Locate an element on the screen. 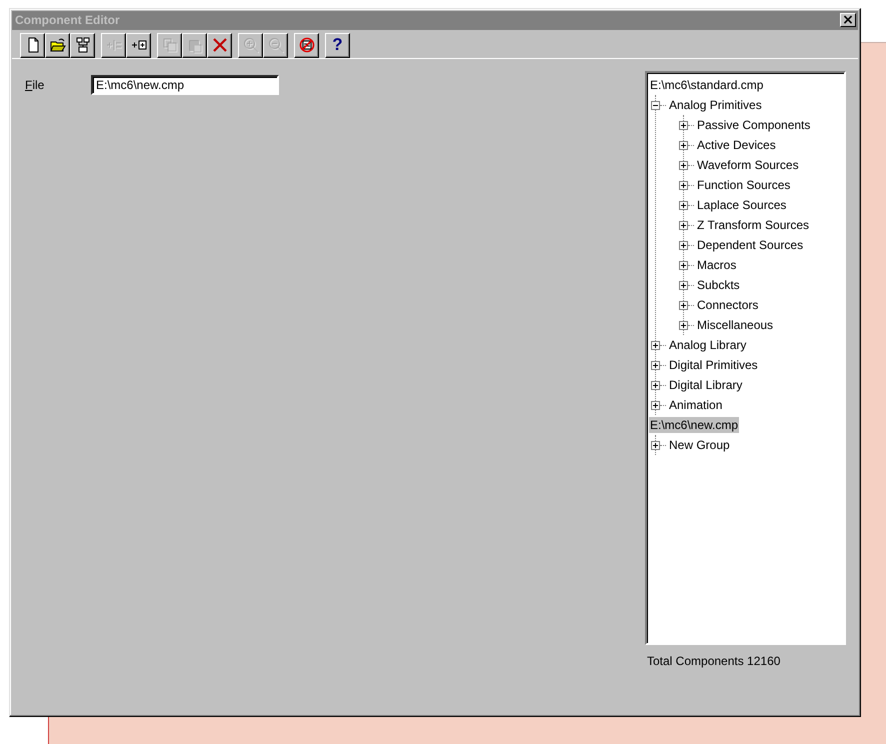 The height and width of the screenshot is (744, 886). tree-item: Animation is located at coordinates (696, 405).